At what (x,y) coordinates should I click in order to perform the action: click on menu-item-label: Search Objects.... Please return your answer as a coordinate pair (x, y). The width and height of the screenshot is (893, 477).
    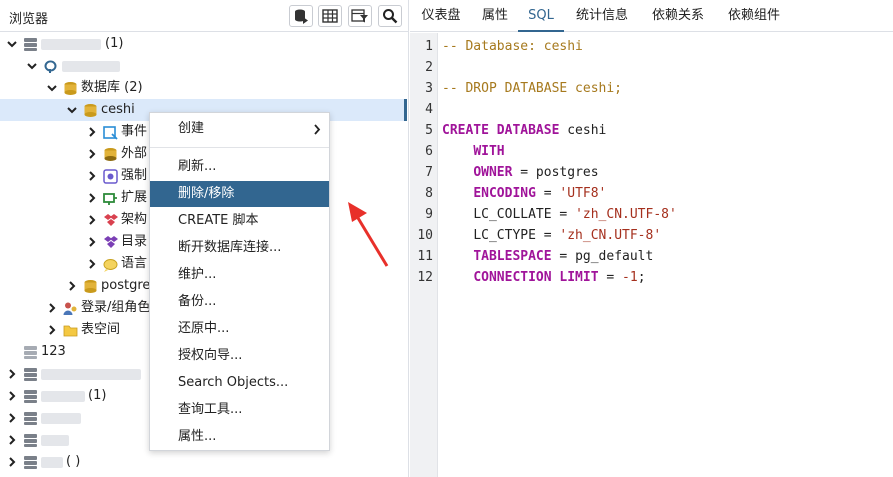
    Looking at the image, I should click on (233, 382).